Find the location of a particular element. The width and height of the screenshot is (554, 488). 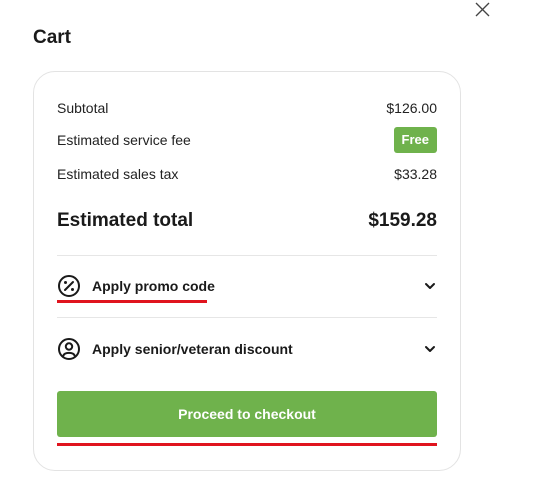

sales-tax-value: $33.28 is located at coordinates (415, 174).